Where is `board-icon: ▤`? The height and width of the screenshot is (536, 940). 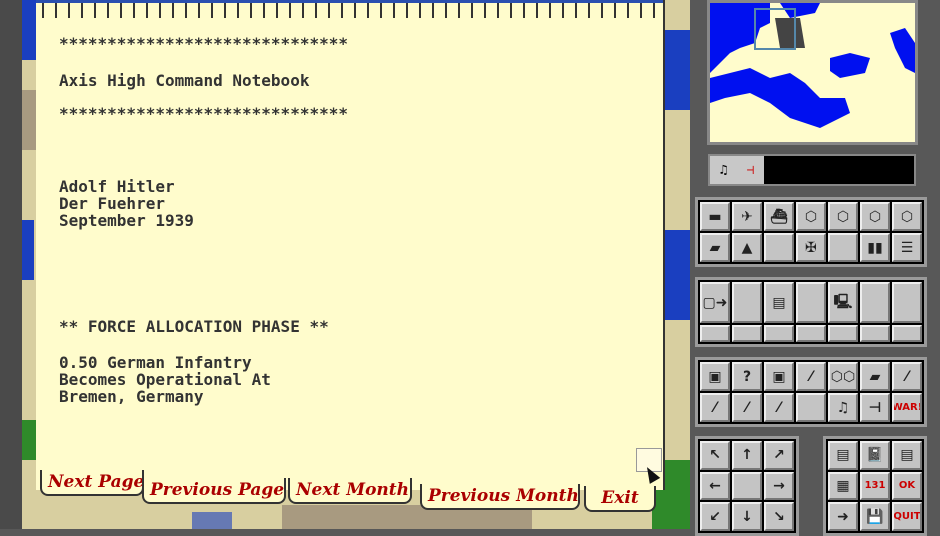
board-icon: ▤ is located at coordinates (779, 302).